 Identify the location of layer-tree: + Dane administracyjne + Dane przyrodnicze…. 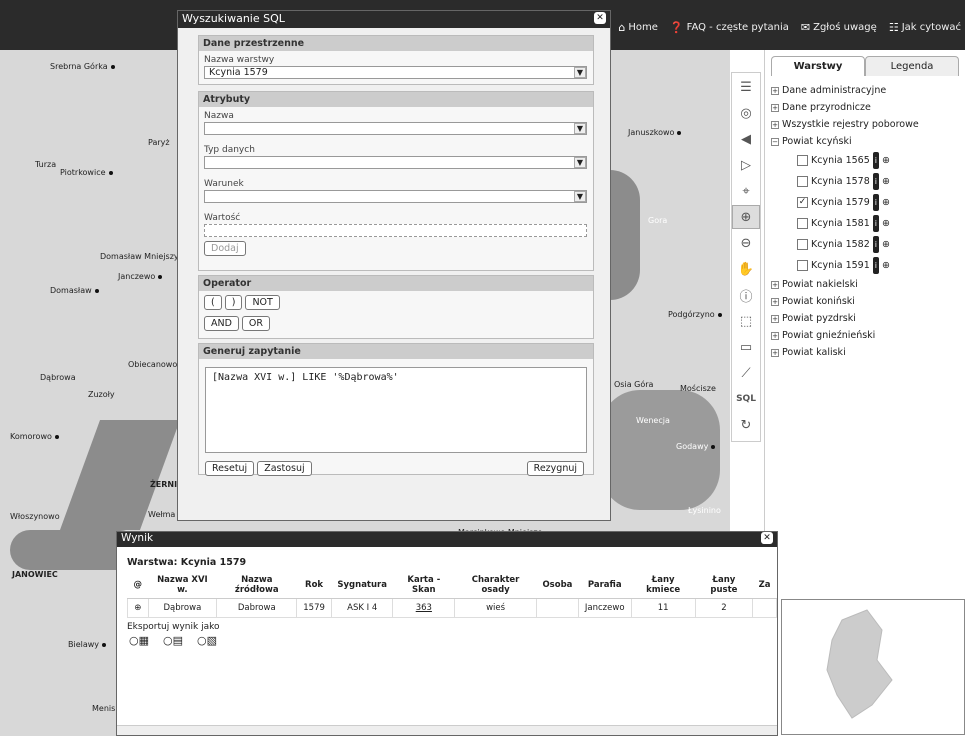
(865, 218).